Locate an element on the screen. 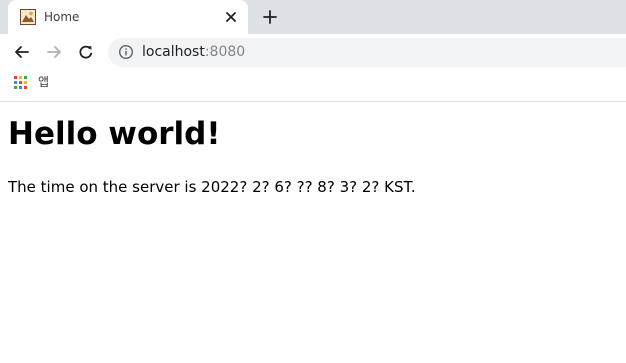  favicon-icon is located at coordinates (28, 17).